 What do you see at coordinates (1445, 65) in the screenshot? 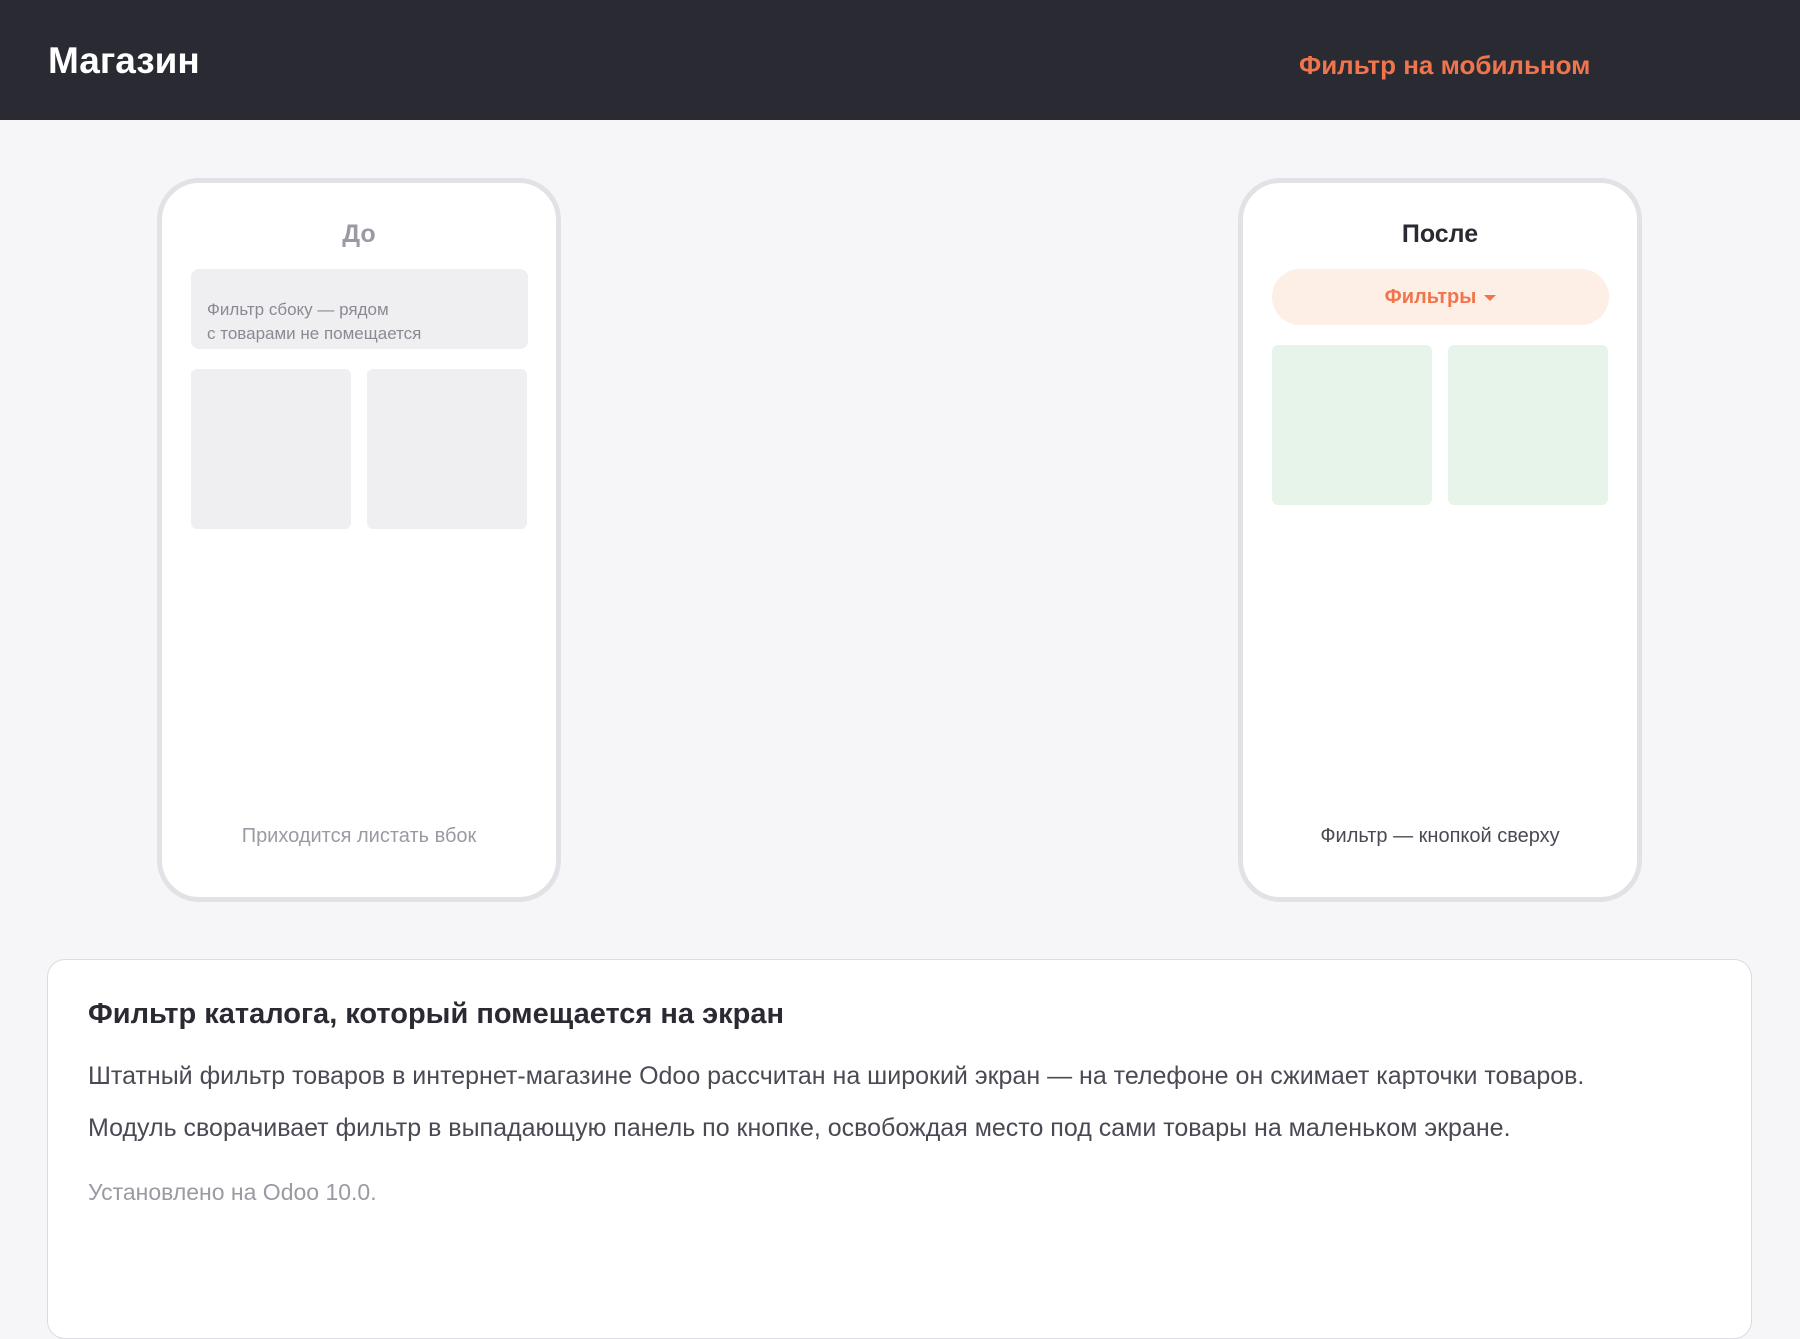
I see `promo-title: Фильтр на мобильном` at bounding box center [1445, 65].